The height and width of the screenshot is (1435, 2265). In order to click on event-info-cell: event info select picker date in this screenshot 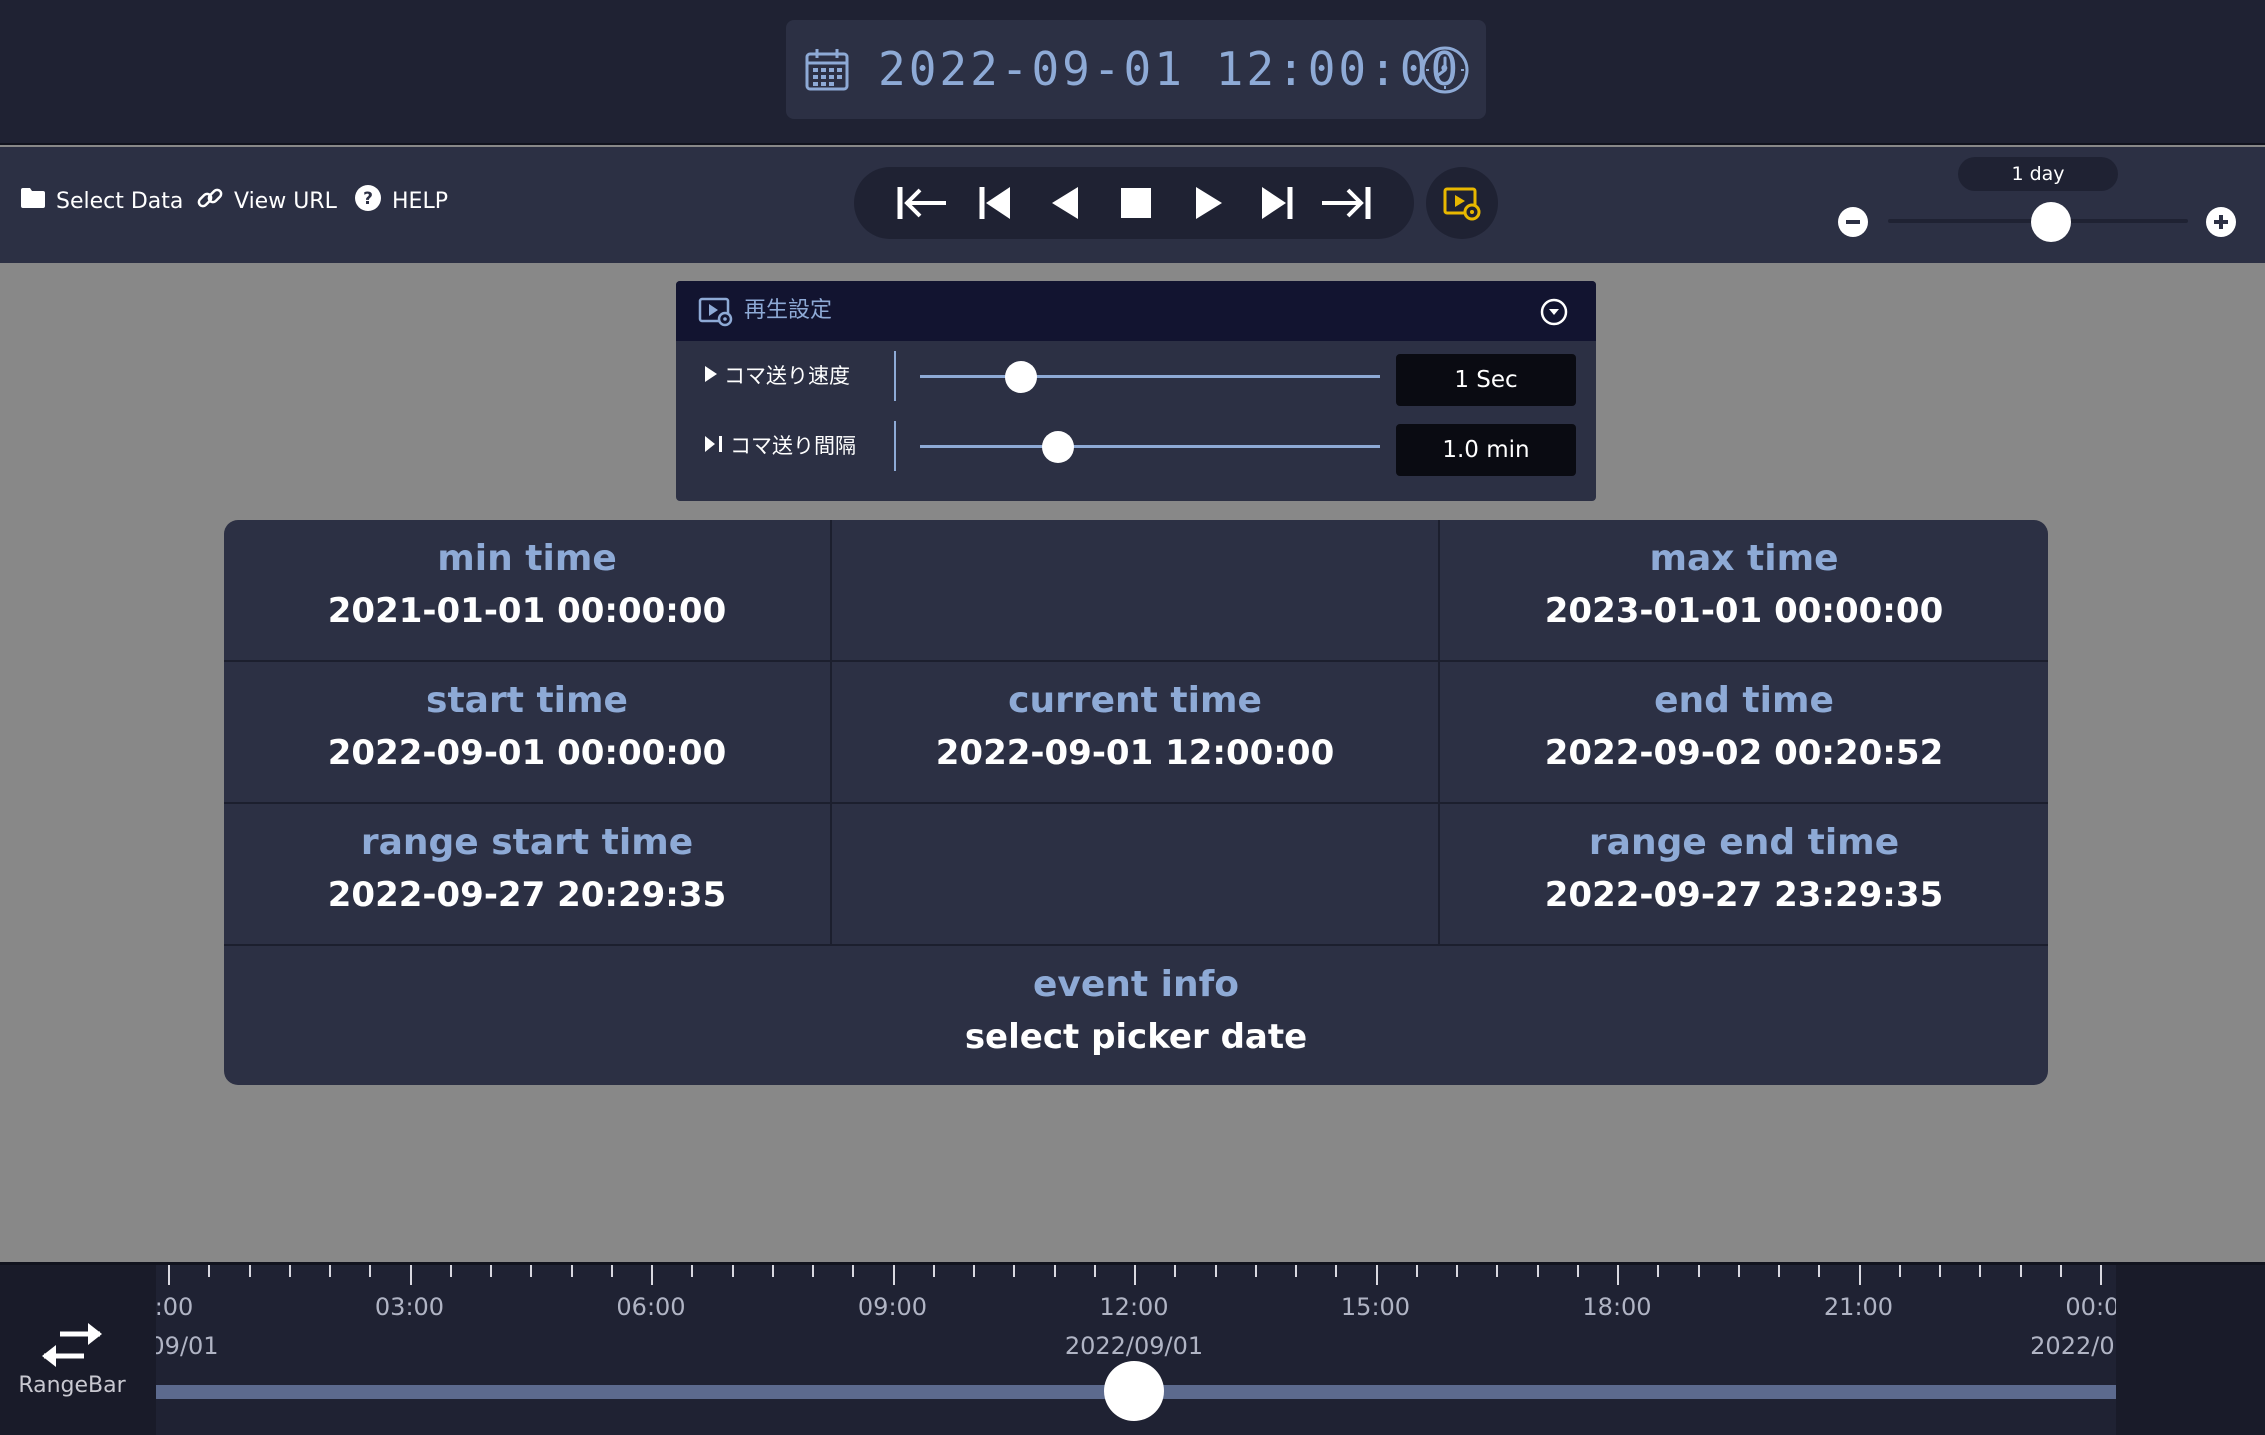, I will do `click(1136, 1015)`.